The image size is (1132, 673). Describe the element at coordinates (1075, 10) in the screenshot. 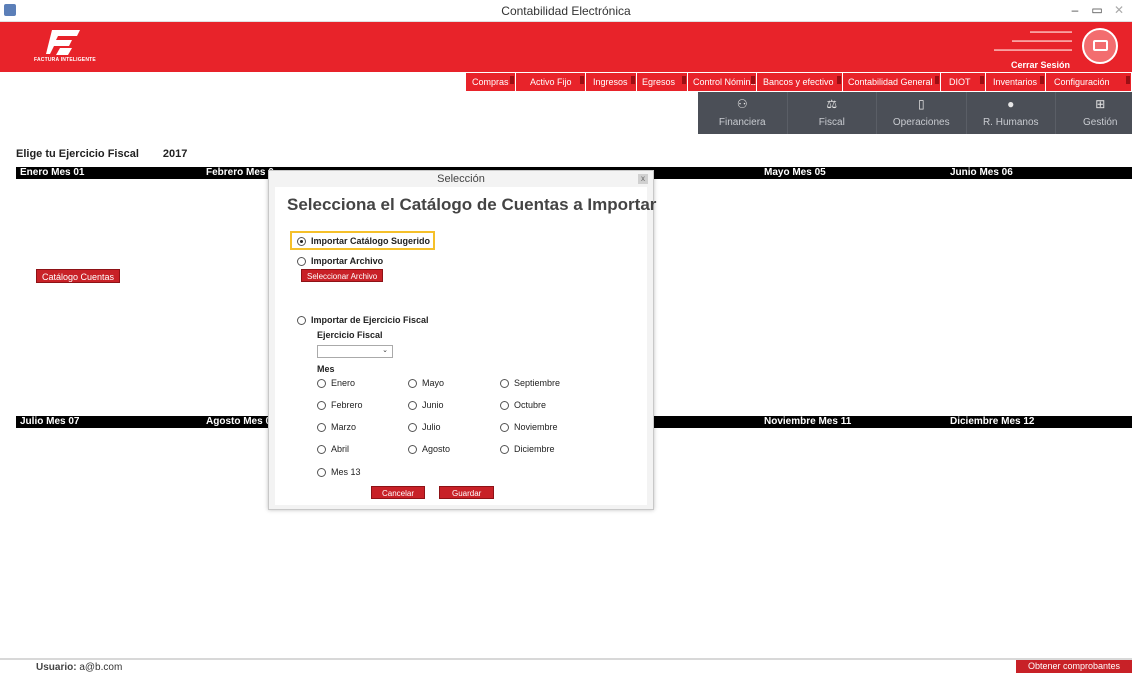

I see `minimize-icon: –` at that location.